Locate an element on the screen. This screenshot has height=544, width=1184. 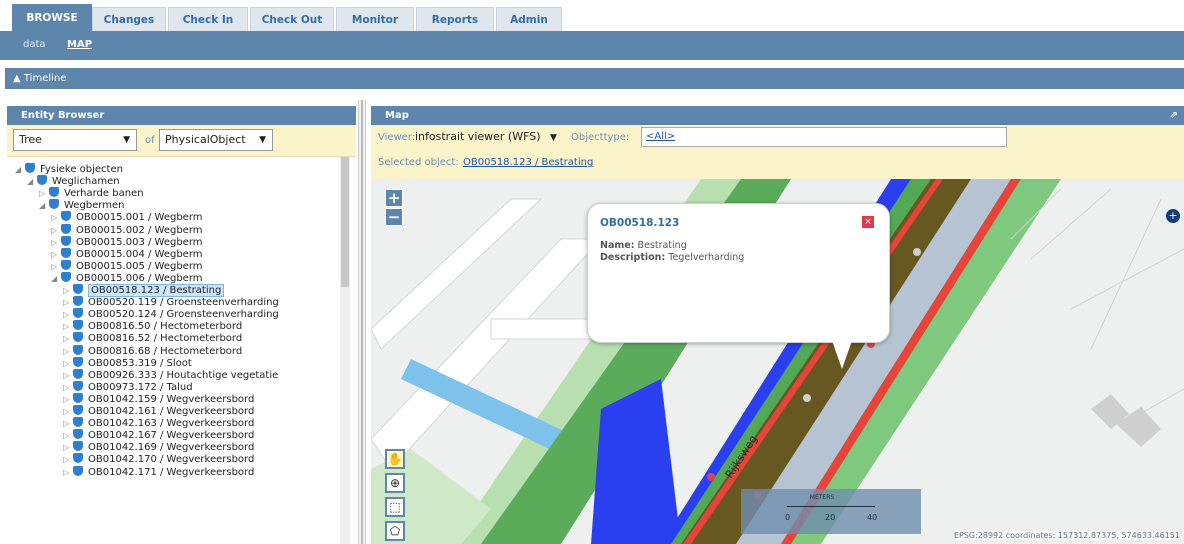
tree-node: ▷ OB01042.167 / Wegverkeersbord is located at coordinates (158, 435).